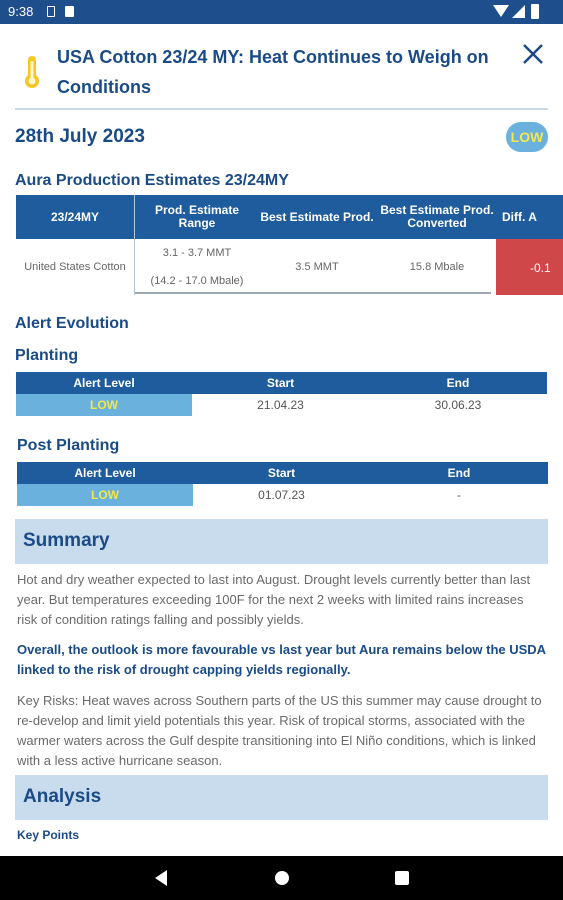 The width and height of the screenshot is (563, 900). I want to click on navigation-bar, so click(281, 878).